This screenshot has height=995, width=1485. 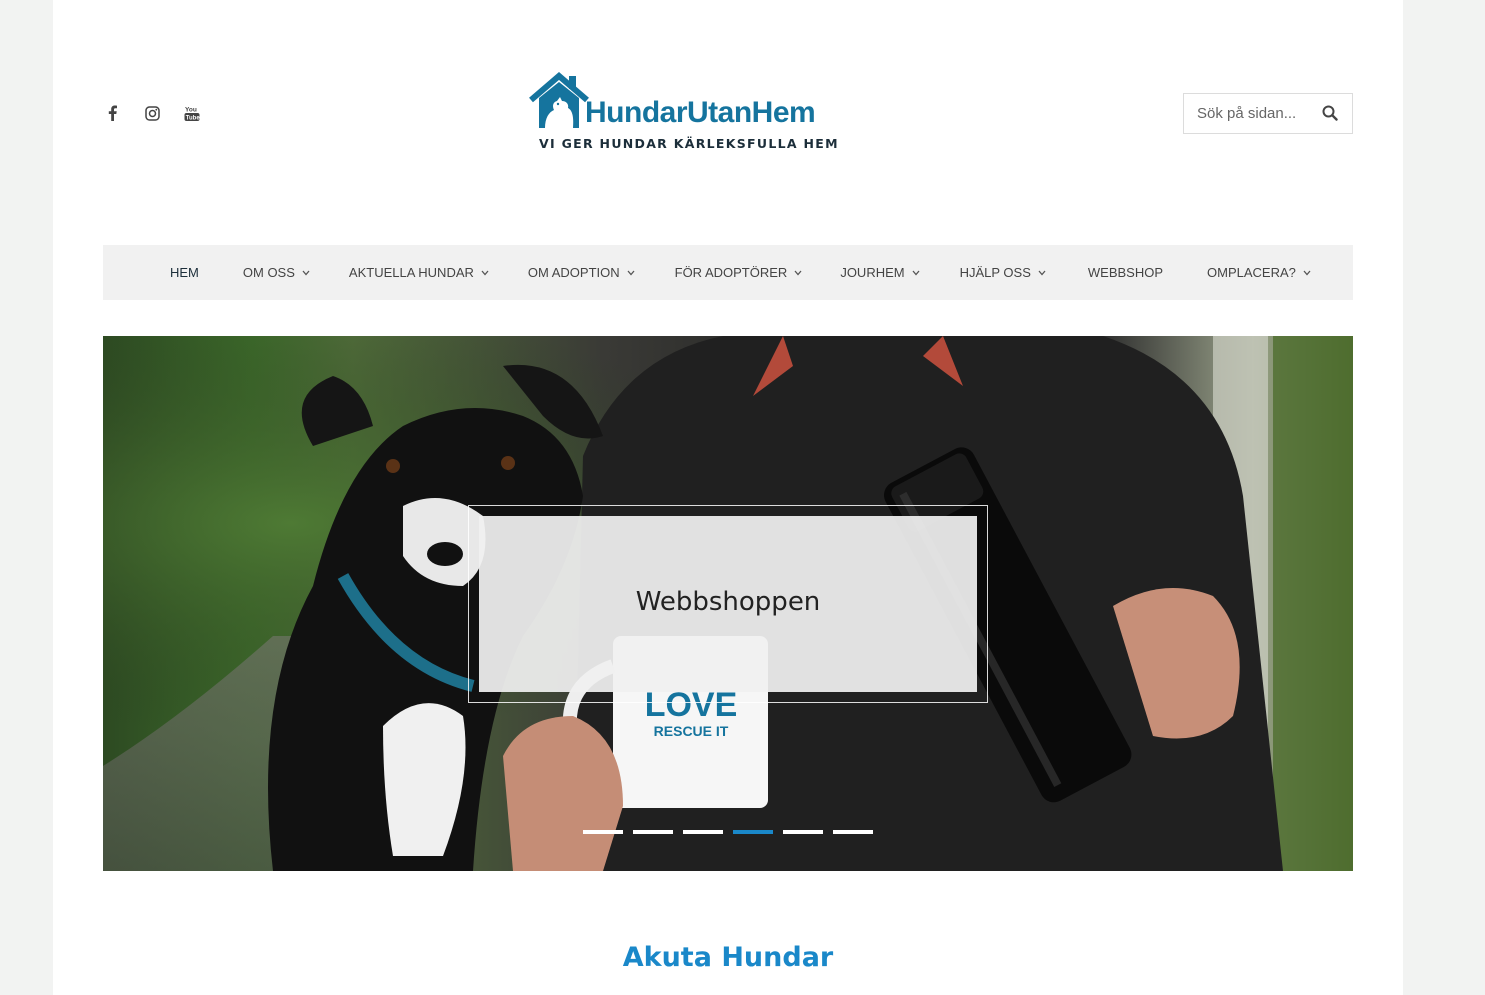 I want to click on svg-text: Tube, so click(x=193, y=118).